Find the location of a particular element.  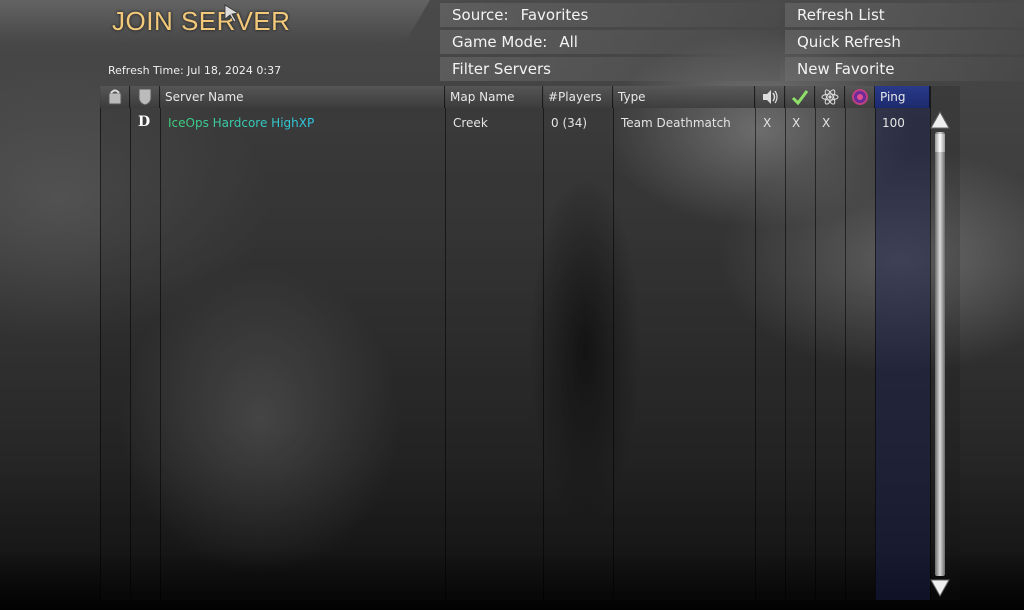

column-pure is located at coordinates (800, 343).